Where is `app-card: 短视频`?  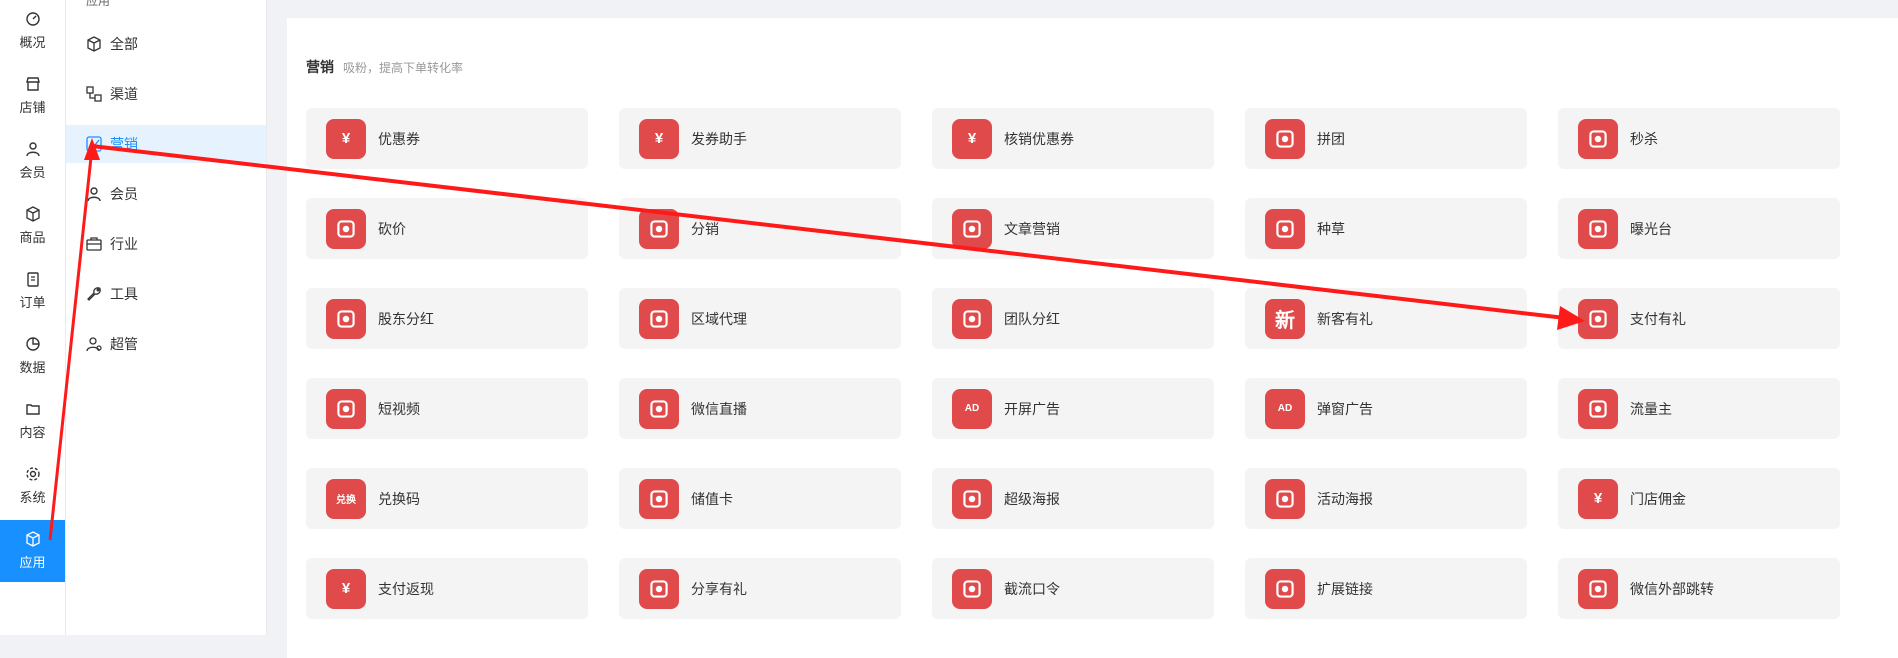 app-card: 短视频 is located at coordinates (447, 408).